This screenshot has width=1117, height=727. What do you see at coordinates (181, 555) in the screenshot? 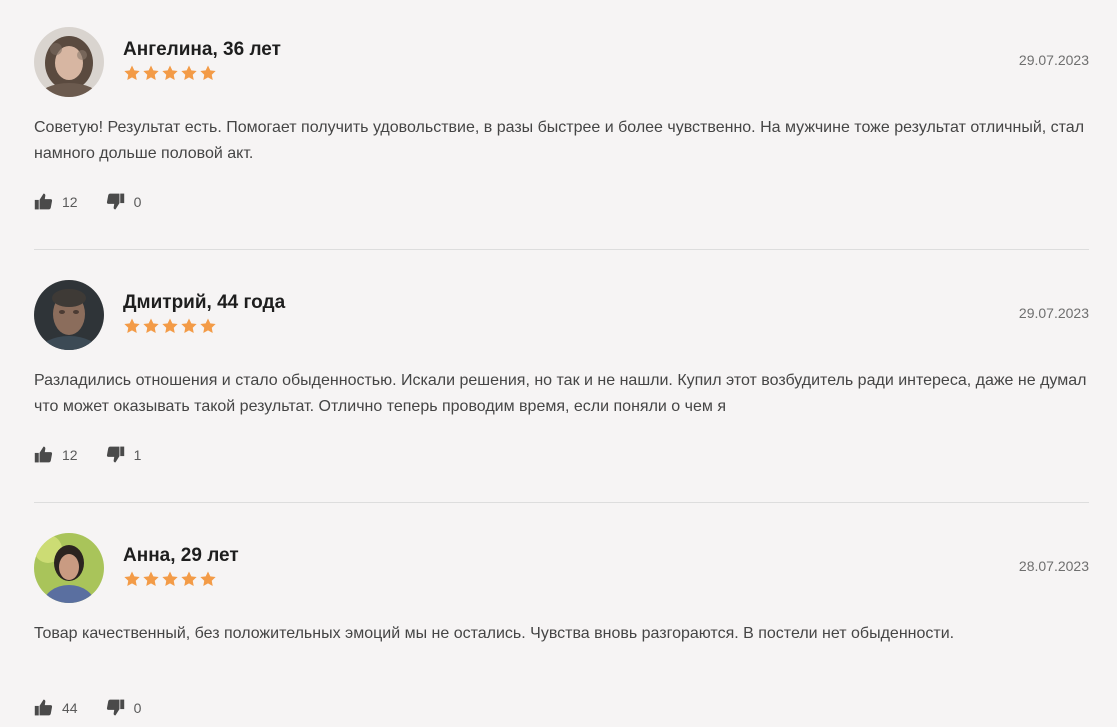
I see `author-name: Анна, 29 лет` at bounding box center [181, 555].